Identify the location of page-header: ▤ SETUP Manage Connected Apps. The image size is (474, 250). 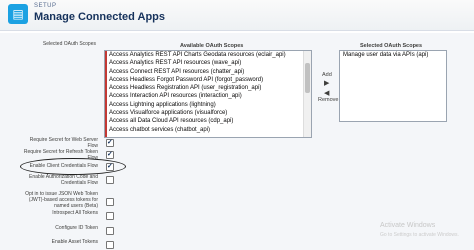
(237, 15).